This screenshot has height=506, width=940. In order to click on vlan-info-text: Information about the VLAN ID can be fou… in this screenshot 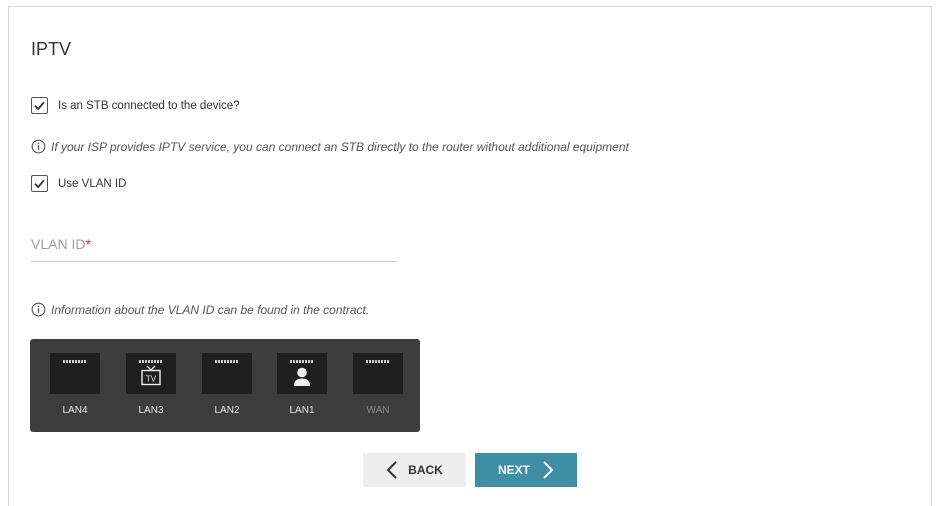, I will do `click(210, 309)`.